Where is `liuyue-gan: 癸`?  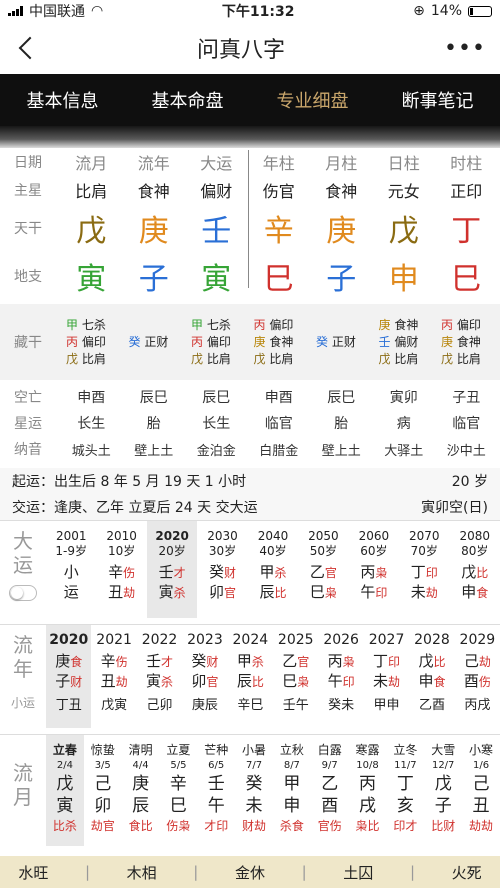
liuyue-gan: 癸 is located at coordinates (254, 784).